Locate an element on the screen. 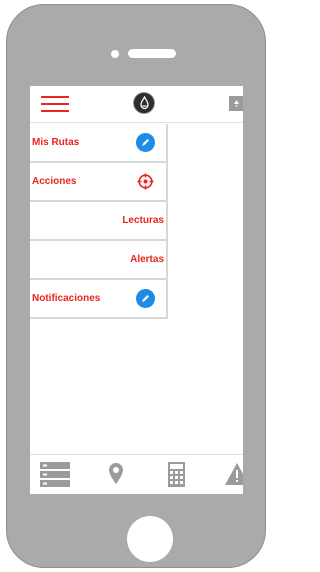  list-icon is located at coordinates (55, 474).